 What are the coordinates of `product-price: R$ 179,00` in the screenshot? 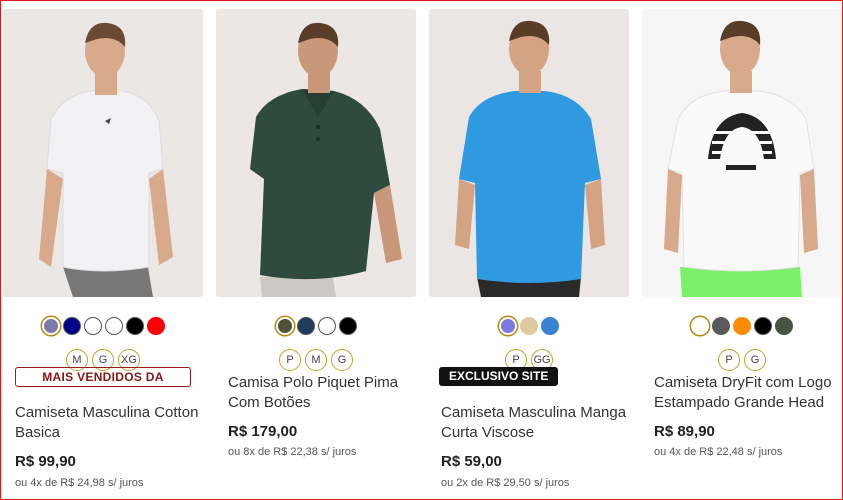 It's located at (263, 431).